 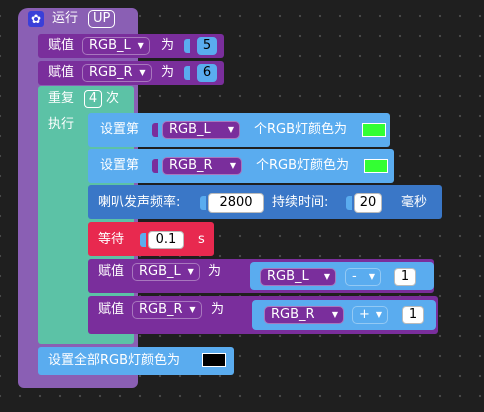 What do you see at coordinates (61, 124) in the screenshot?
I see `execute-label: 执行` at bounding box center [61, 124].